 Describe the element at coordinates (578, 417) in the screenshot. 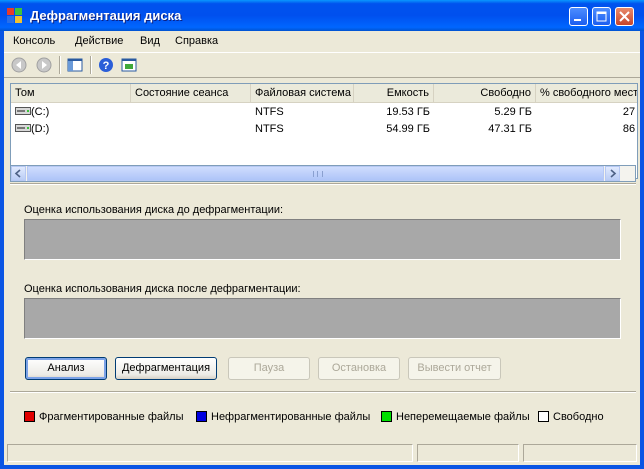

I see `legend-free-label: Свободно` at that location.